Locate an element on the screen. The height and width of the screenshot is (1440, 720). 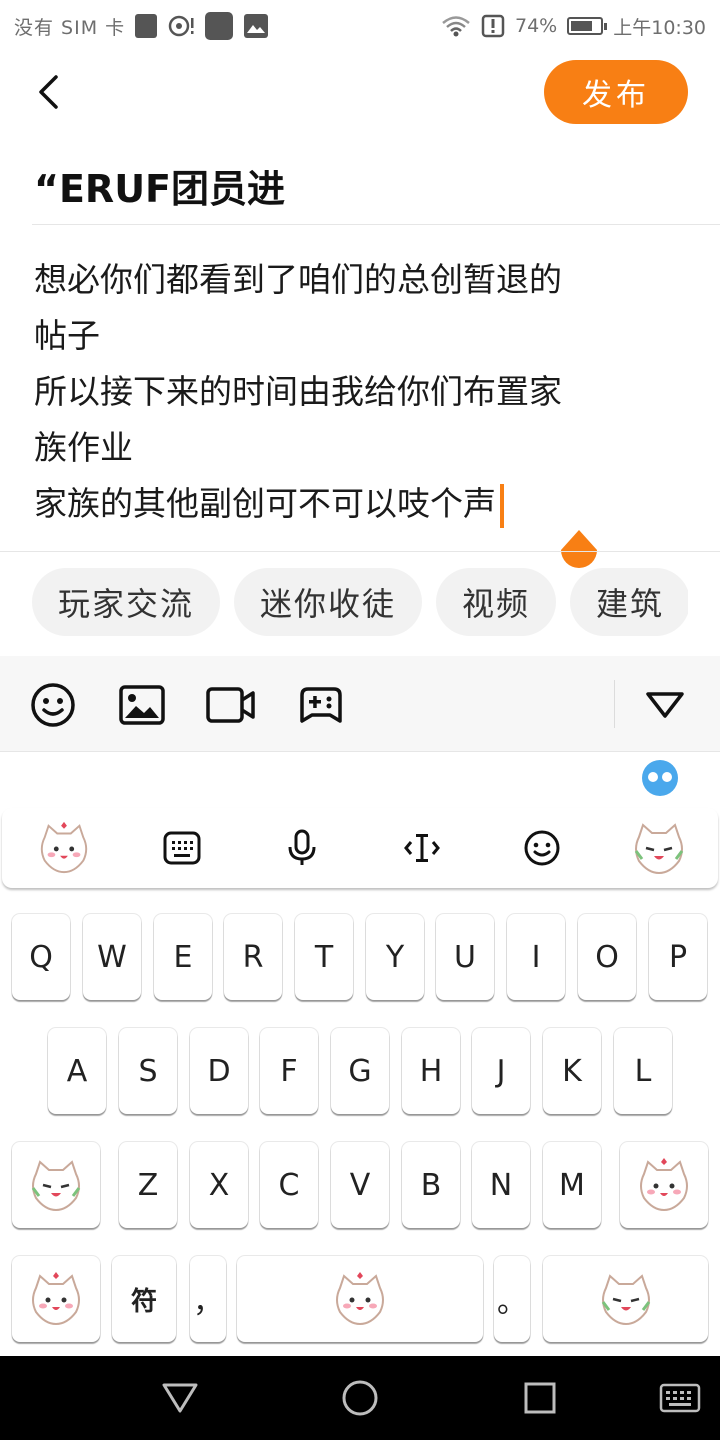
body-line: 家族的其他副创可不可以吱个声 is located at coordinates (265, 503).